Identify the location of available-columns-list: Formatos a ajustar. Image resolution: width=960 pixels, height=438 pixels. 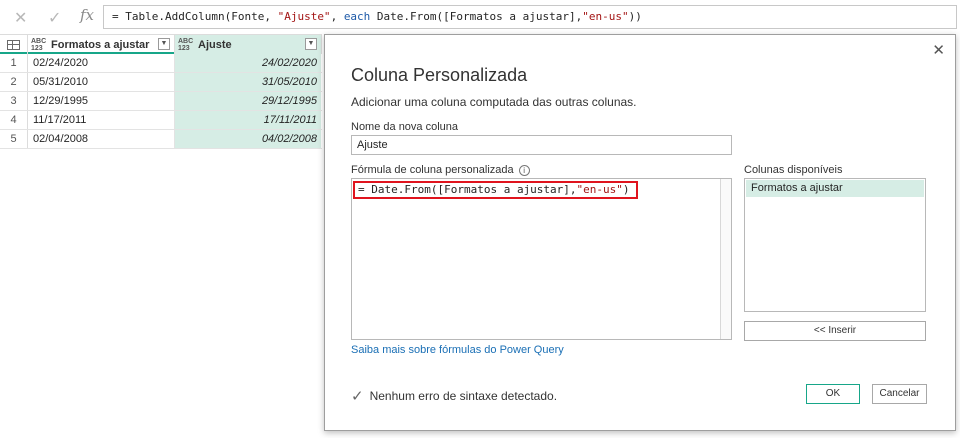
(835, 245).